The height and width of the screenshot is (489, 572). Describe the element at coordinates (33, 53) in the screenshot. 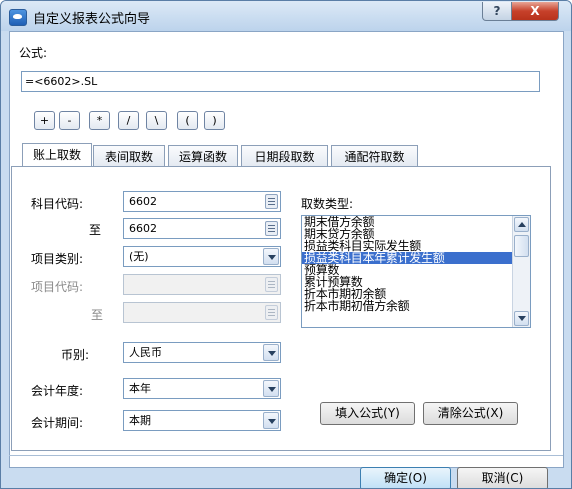

I see `formula-label: 公式:` at that location.